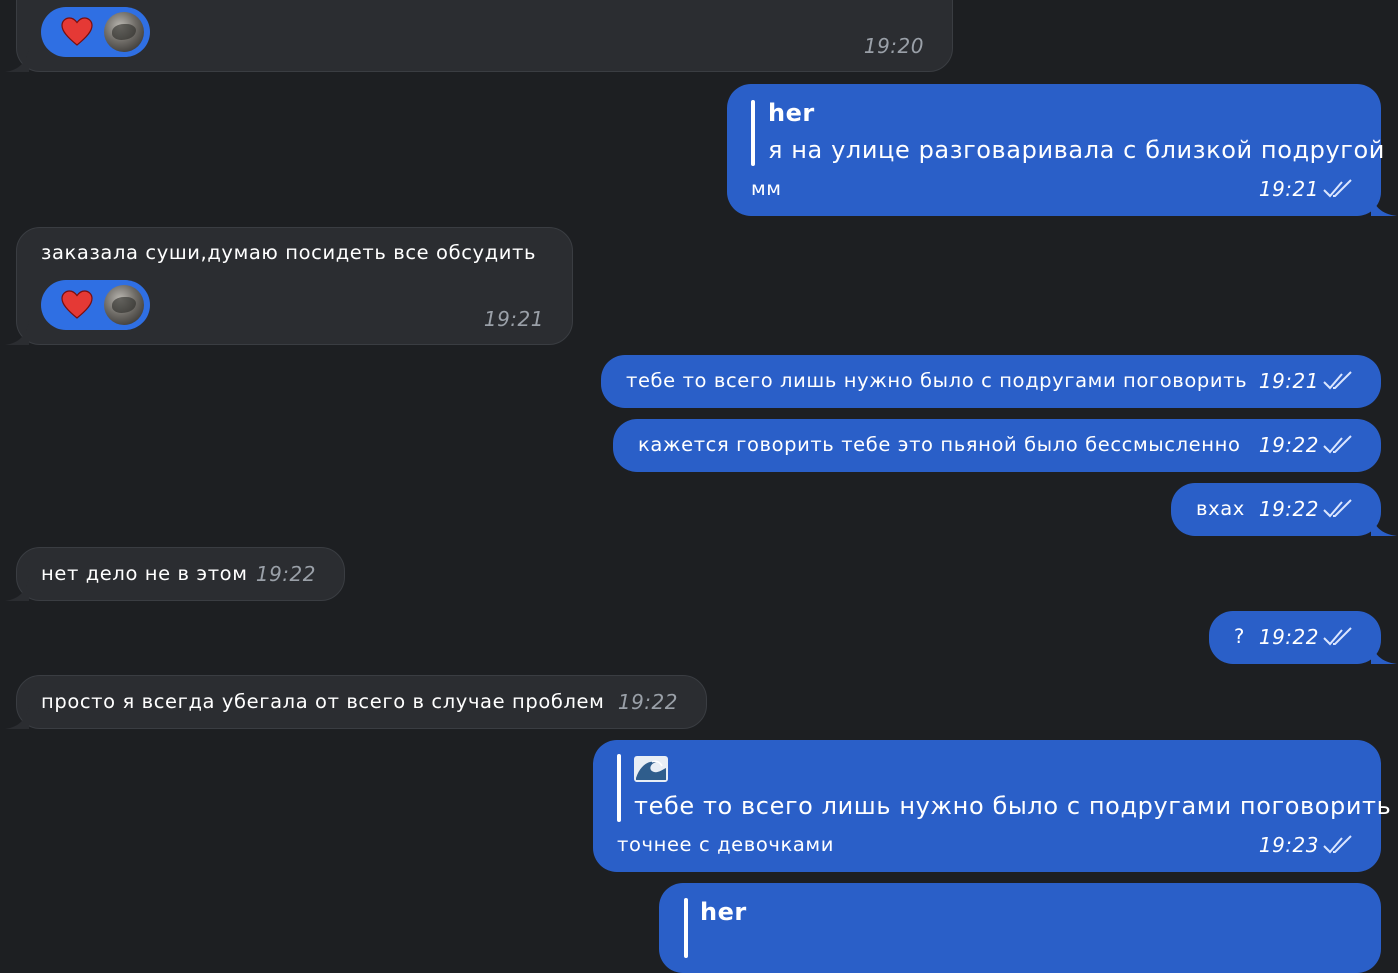 Image resolution: width=1398 pixels, height=973 pixels. Describe the element at coordinates (893, 46) in the screenshot. I see `message-time: 19:20` at that location.